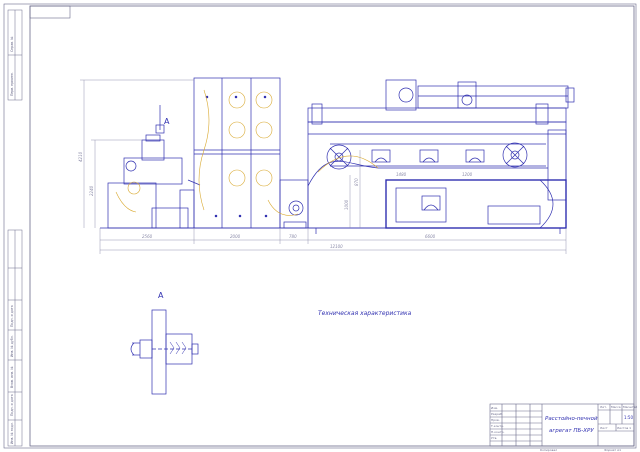 Image resolution: width=640 pixels, height=452 pixels. I want to click on side-stamp-c6: Перв. примен., so click(12, 84).